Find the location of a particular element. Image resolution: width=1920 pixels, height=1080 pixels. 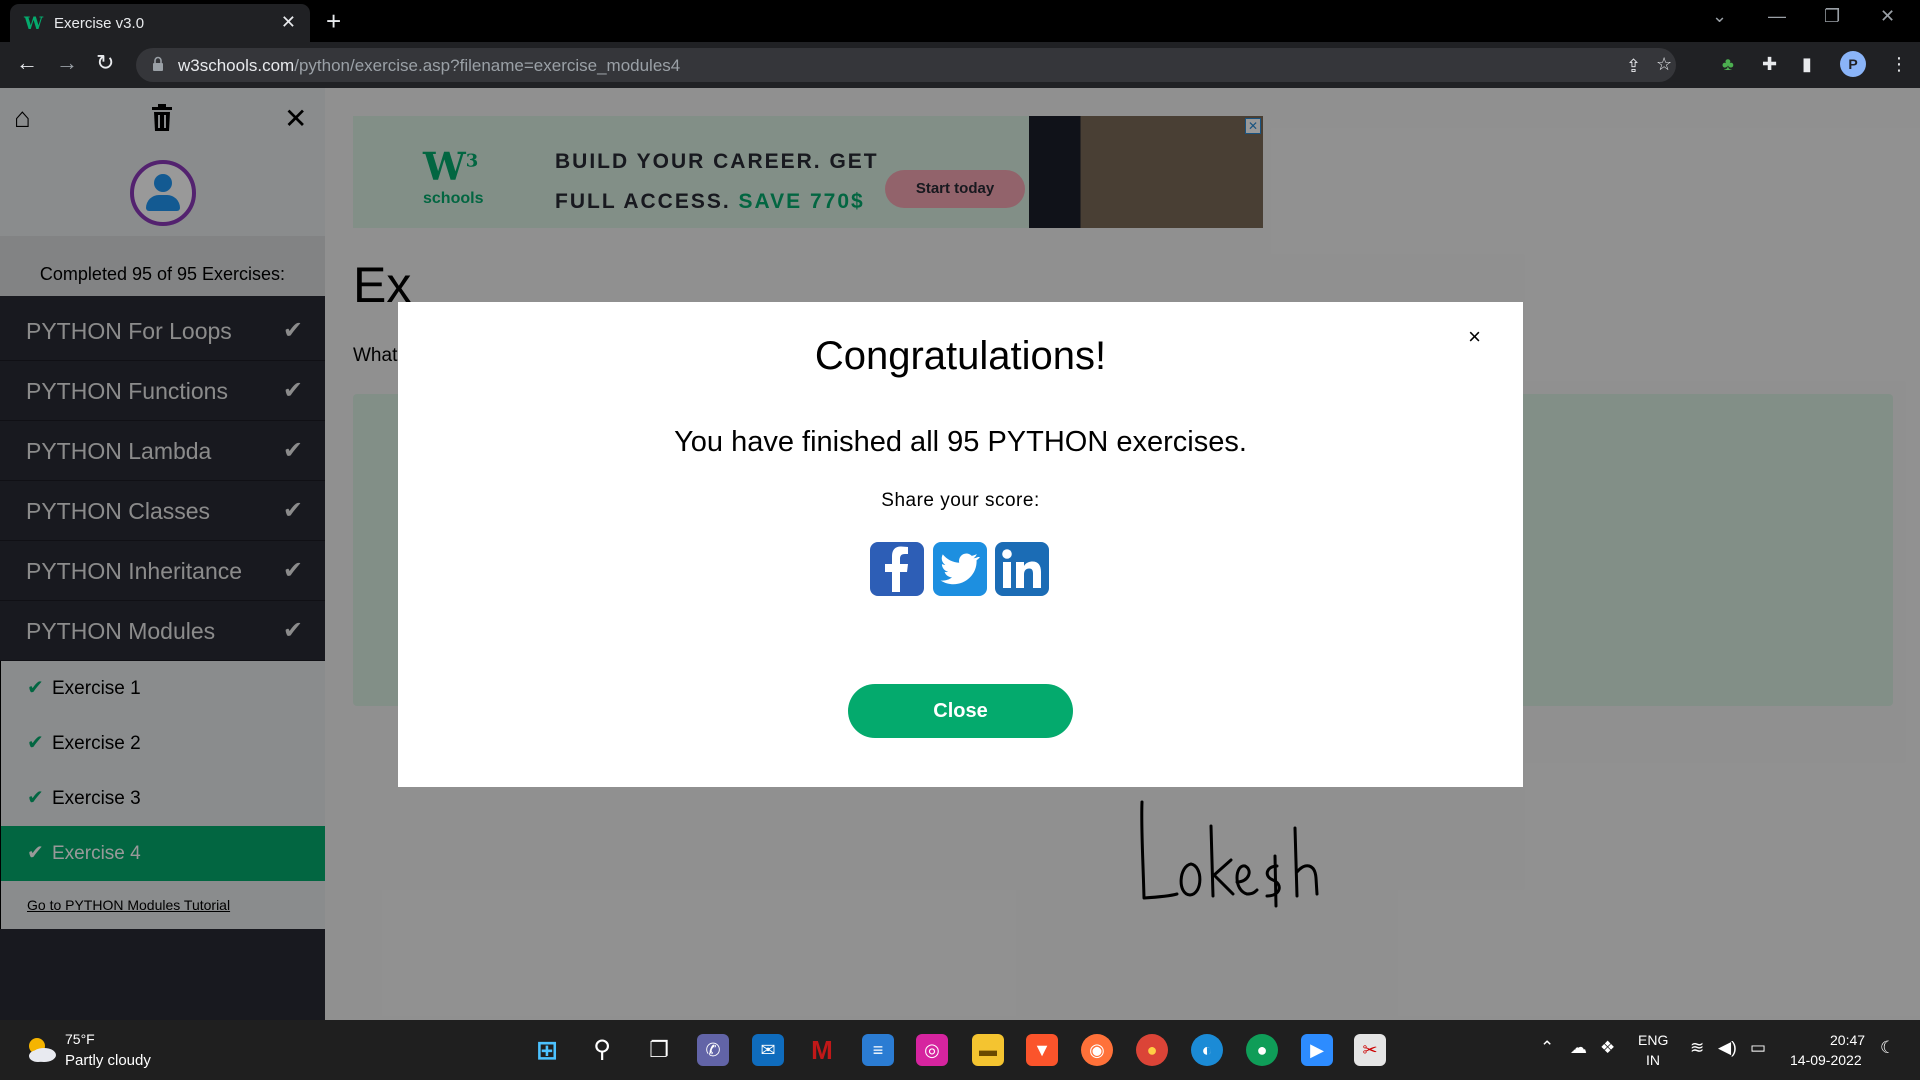

facebook-share-icon is located at coordinates (897, 569).